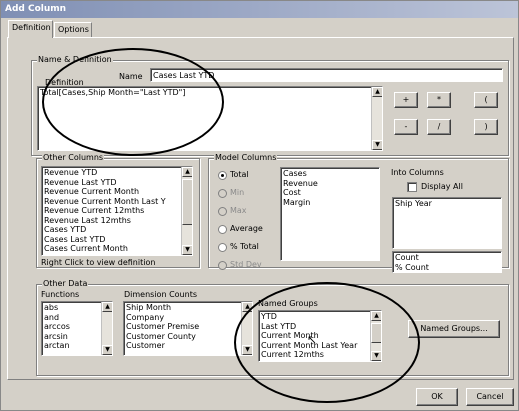  I want to click on radio-total, so click(222, 175).